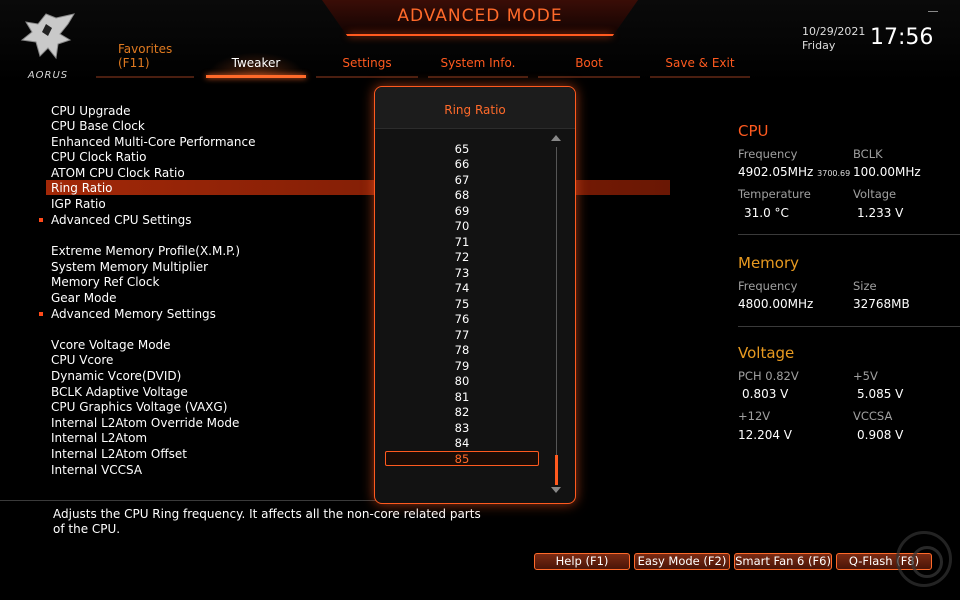  Describe the element at coordinates (880, 394) in the screenshot. I see `p5v-value: 5.085 V` at that location.